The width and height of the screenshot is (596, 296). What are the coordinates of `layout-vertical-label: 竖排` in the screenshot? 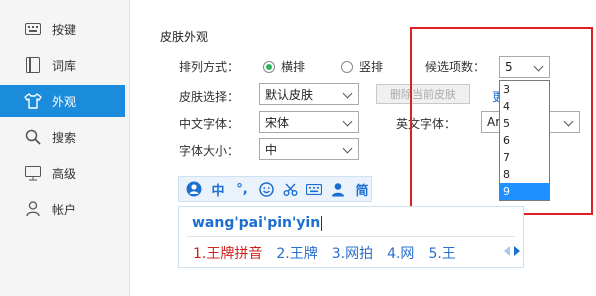 It's located at (371, 67).